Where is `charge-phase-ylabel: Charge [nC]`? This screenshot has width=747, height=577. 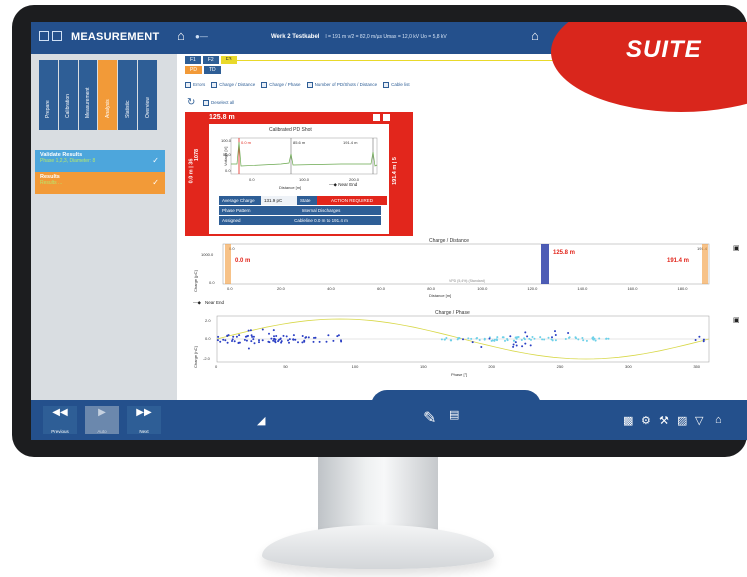 charge-phase-ylabel: Charge [nC] is located at coordinates (195, 357).